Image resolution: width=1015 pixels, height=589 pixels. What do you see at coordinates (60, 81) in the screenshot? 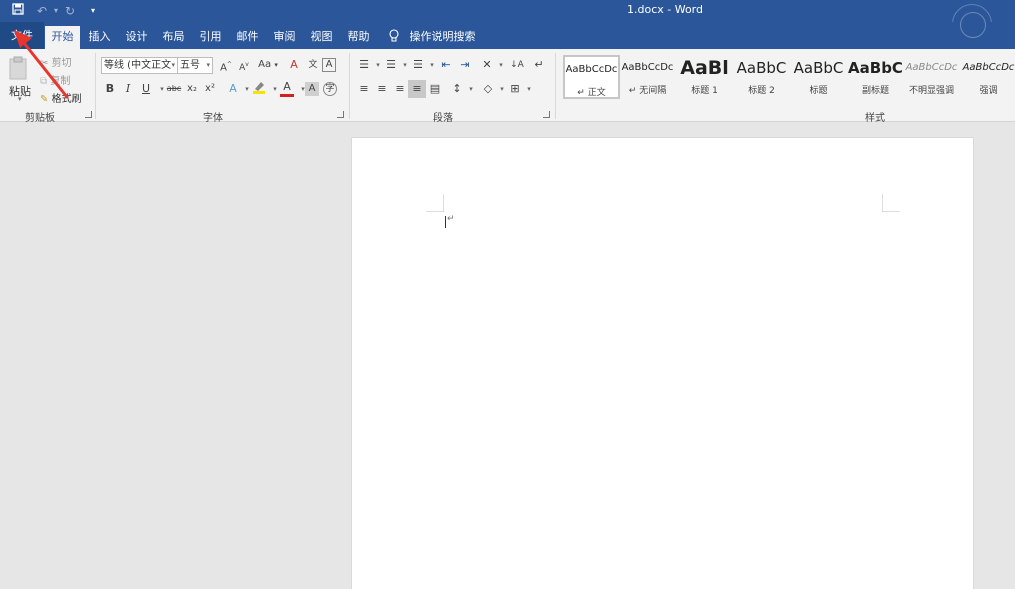
I see `copy-label: 复制` at bounding box center [60, 81].